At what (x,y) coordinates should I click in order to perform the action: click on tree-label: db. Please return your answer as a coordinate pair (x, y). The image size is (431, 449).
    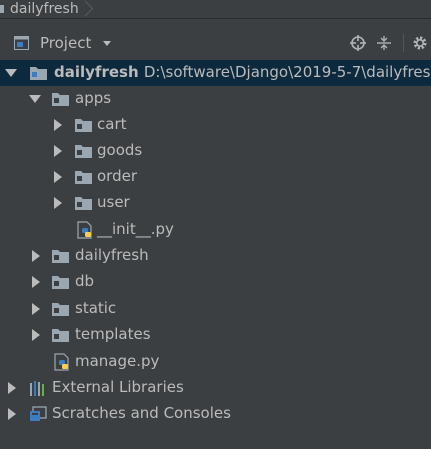
    Looking at the image, I should click on (85, 281).